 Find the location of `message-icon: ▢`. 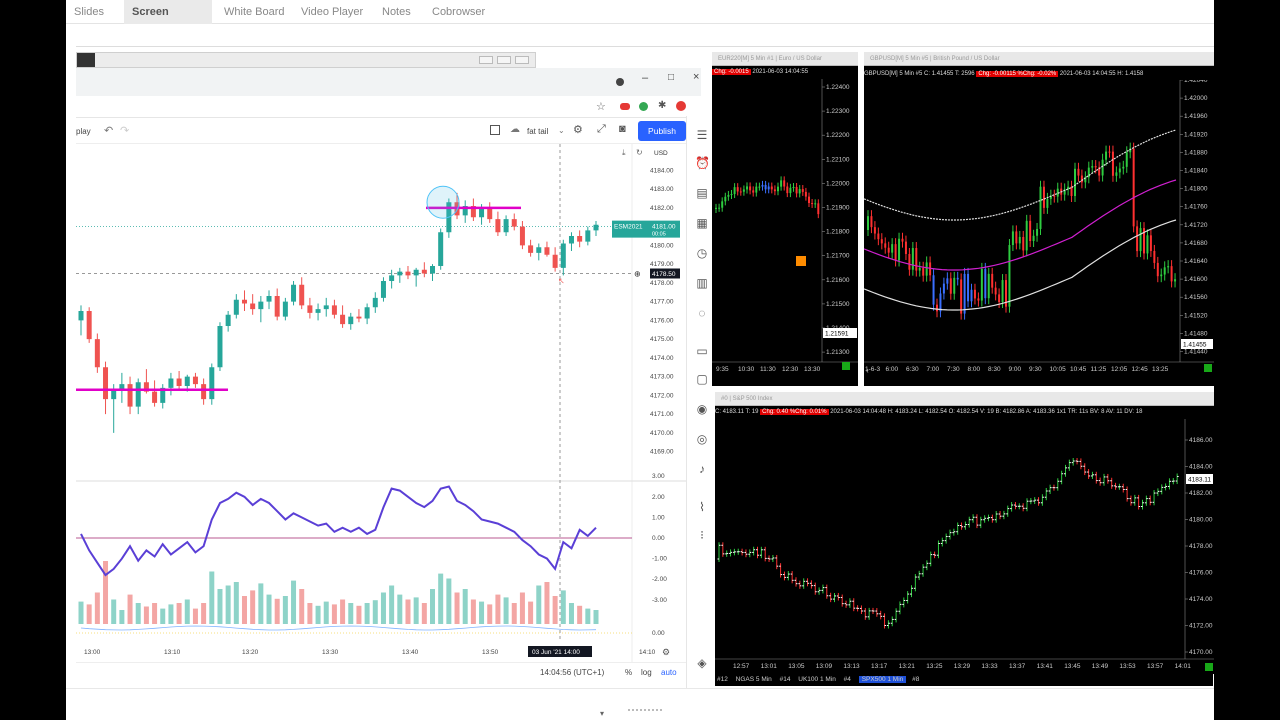

message-icon: ▢ is located at coordinates (702, 379).